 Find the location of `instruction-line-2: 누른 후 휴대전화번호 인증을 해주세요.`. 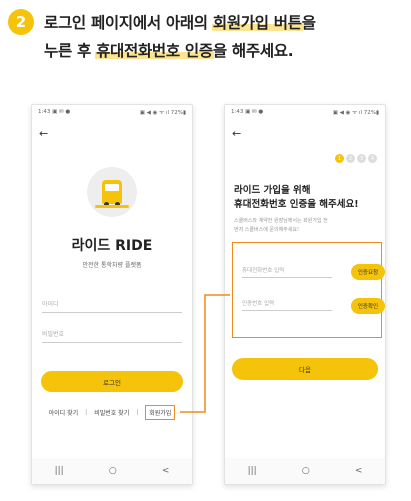

instruction-line-2: 누른 후 휴대전화번호 인증을 해주세요. is located at coordinates (169, 51).